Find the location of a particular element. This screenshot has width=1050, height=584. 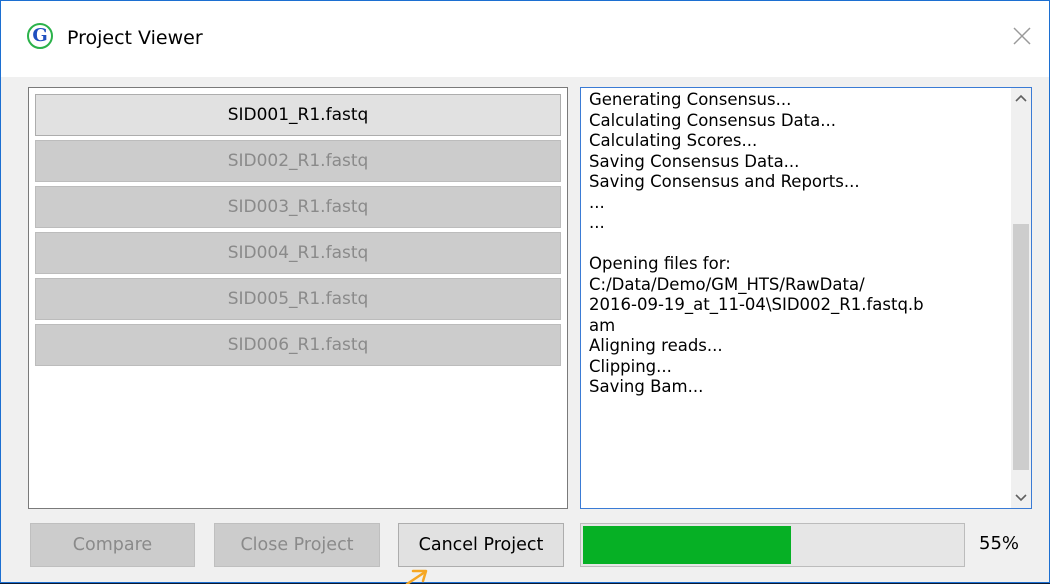

file-item-sid006: SID006_R1.fastq is located at coordinates (298, 345).